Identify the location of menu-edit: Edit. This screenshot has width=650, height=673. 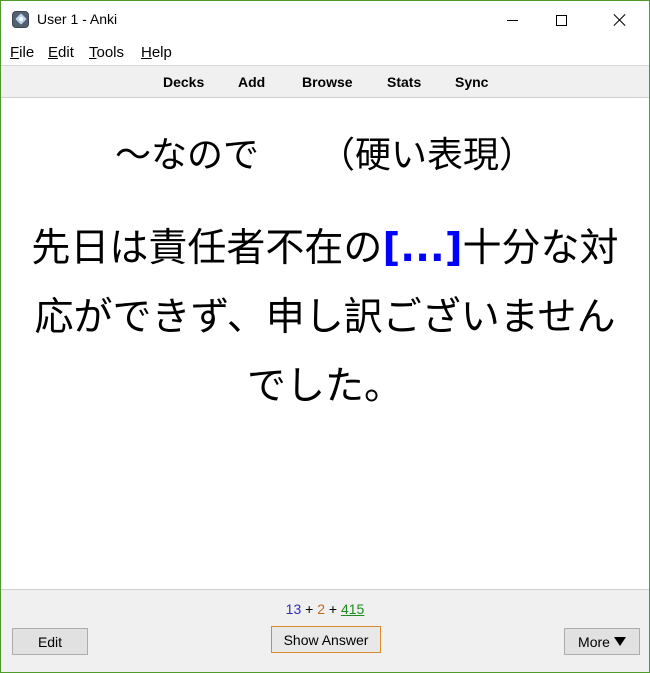
(61, 52).